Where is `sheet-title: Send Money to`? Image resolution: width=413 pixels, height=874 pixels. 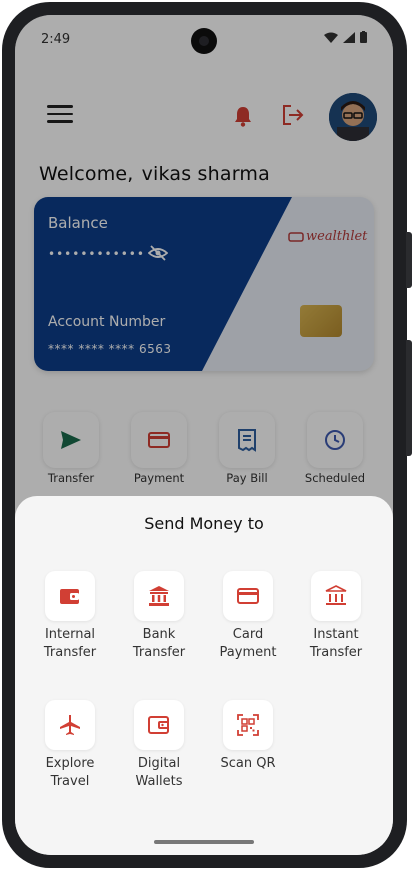
sheet-title: Send Money to is located at coordinates (204, 523).